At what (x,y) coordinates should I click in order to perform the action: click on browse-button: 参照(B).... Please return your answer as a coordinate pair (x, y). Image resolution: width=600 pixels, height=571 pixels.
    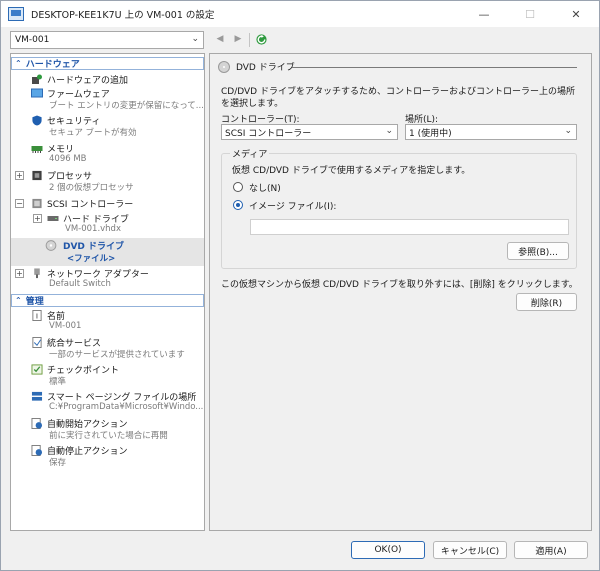
    Looking at the image, I should click on (538, 251).